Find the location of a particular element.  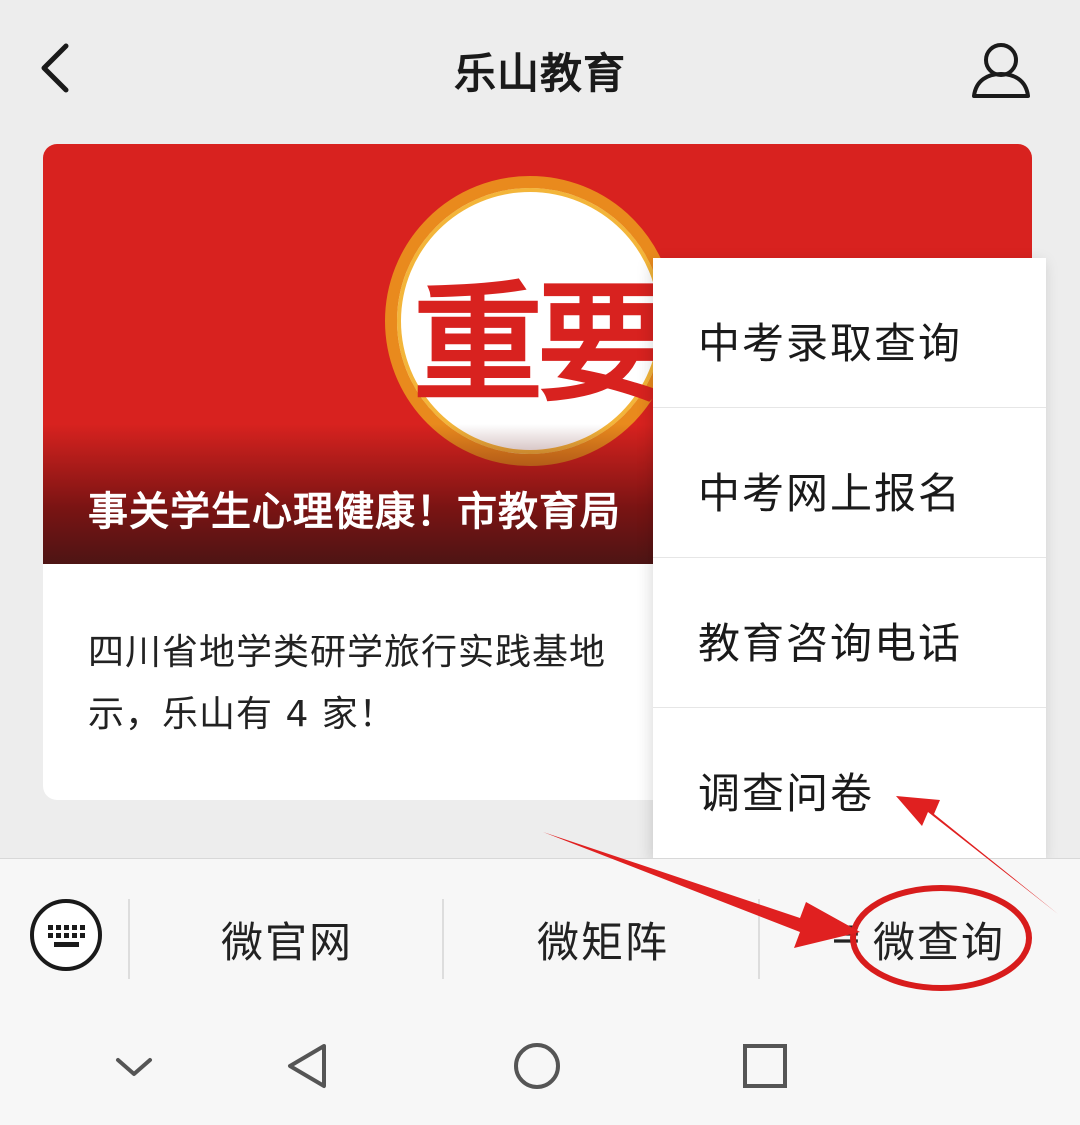

keyboard-icon is located at coordinates (66, 936).